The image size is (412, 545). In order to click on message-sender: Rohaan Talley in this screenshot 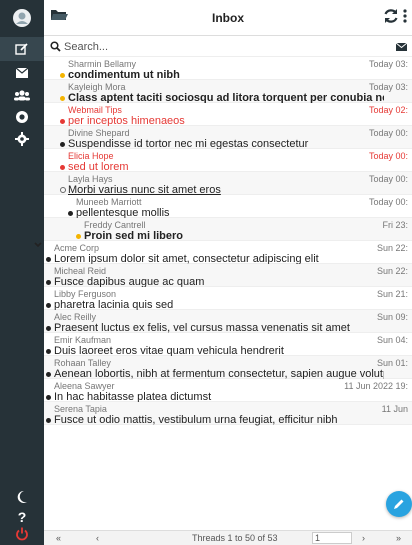, I will do `click(82, 363)`.